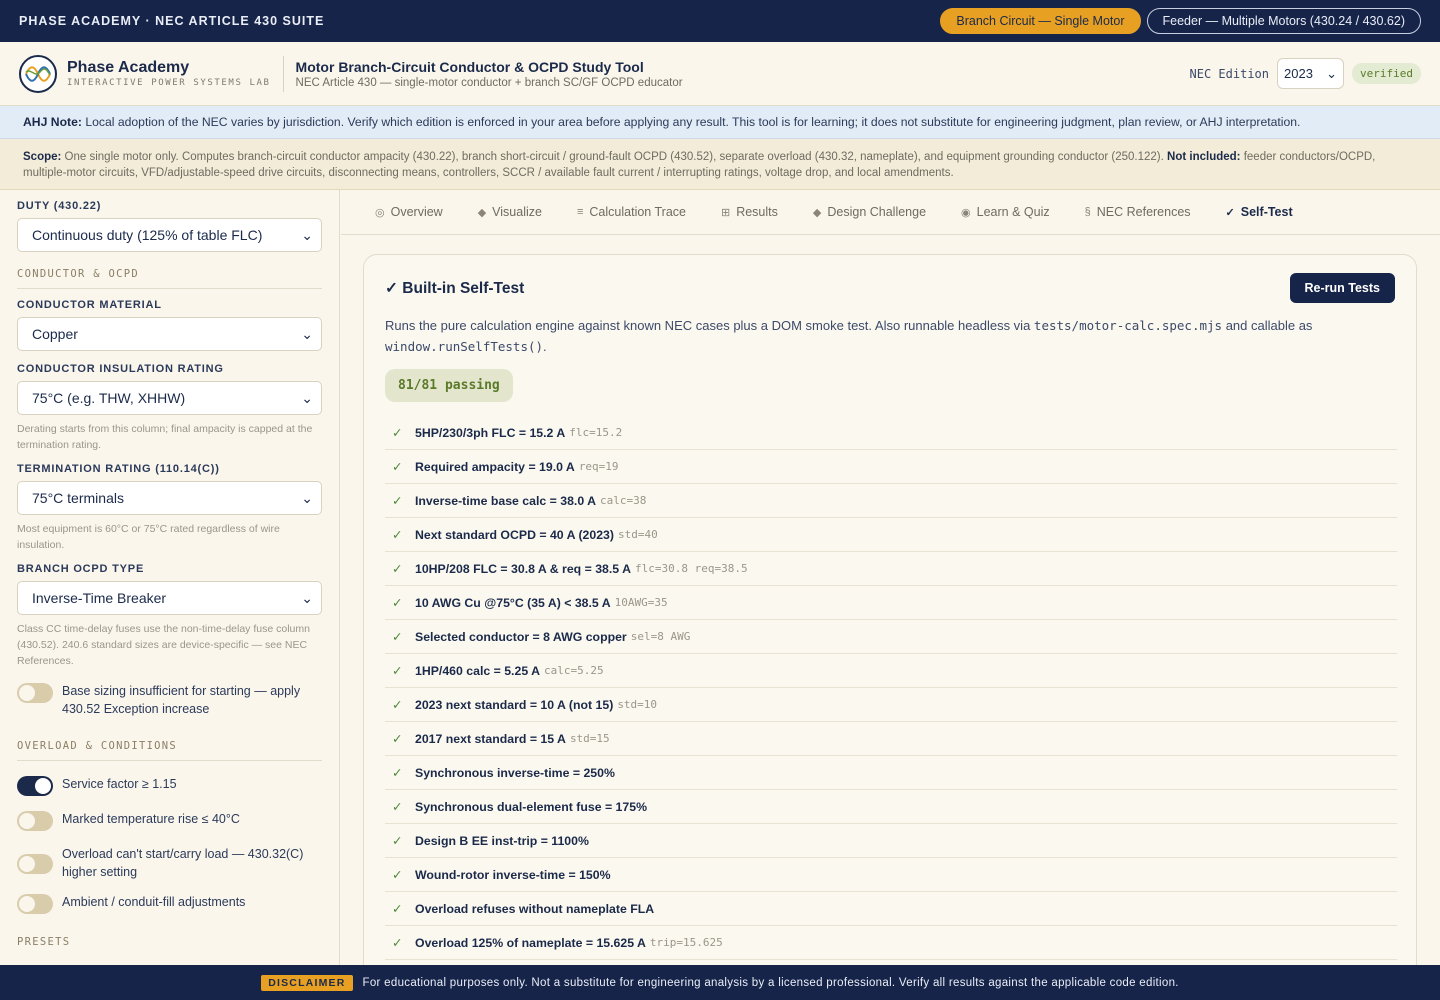 The height and width of the screenshot is (1000, 1440). I want to click on test-row: ✓ Wound-rotor inverse-time = 150%, so click(891, 875).